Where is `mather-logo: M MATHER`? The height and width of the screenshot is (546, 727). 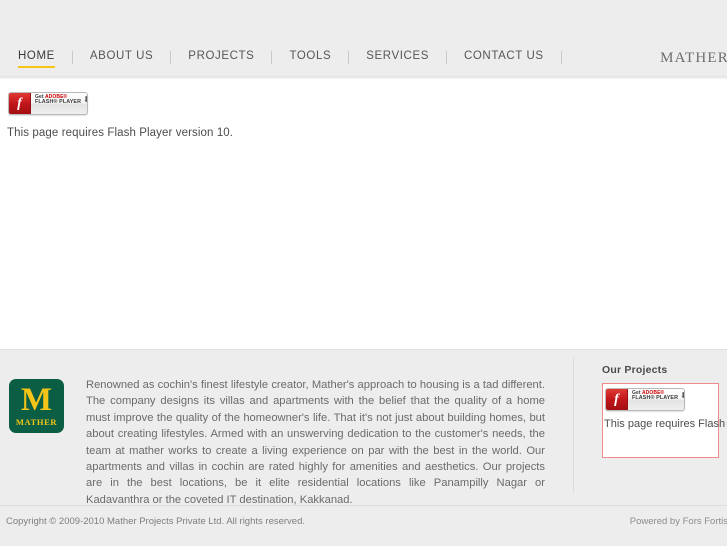 mather-logo: M MATHER is located at coordinates (36, 406).